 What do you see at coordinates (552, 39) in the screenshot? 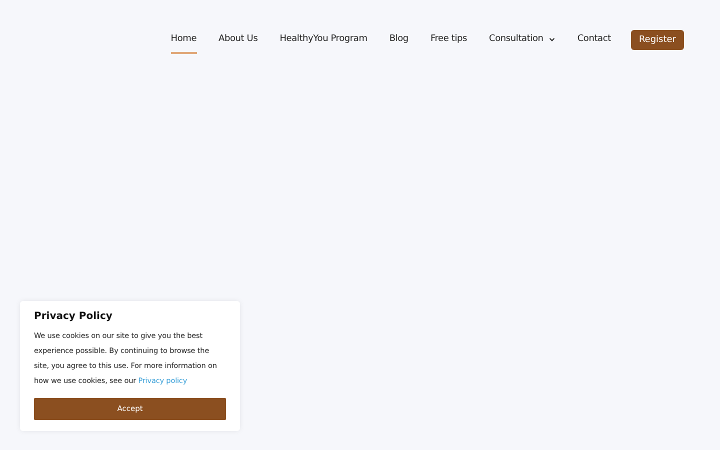
I see `caret-icon` at bounding box center [552, 39].